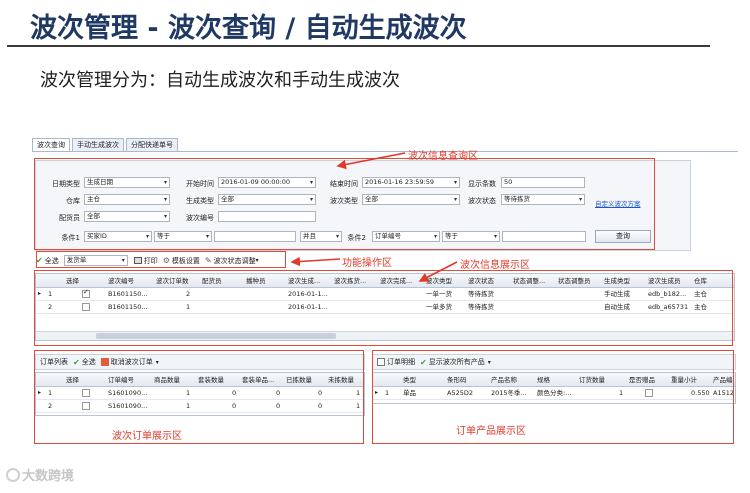  Describe the element at coordinates (13, 475) in the screenshot. I see `logo-icon` at that location.